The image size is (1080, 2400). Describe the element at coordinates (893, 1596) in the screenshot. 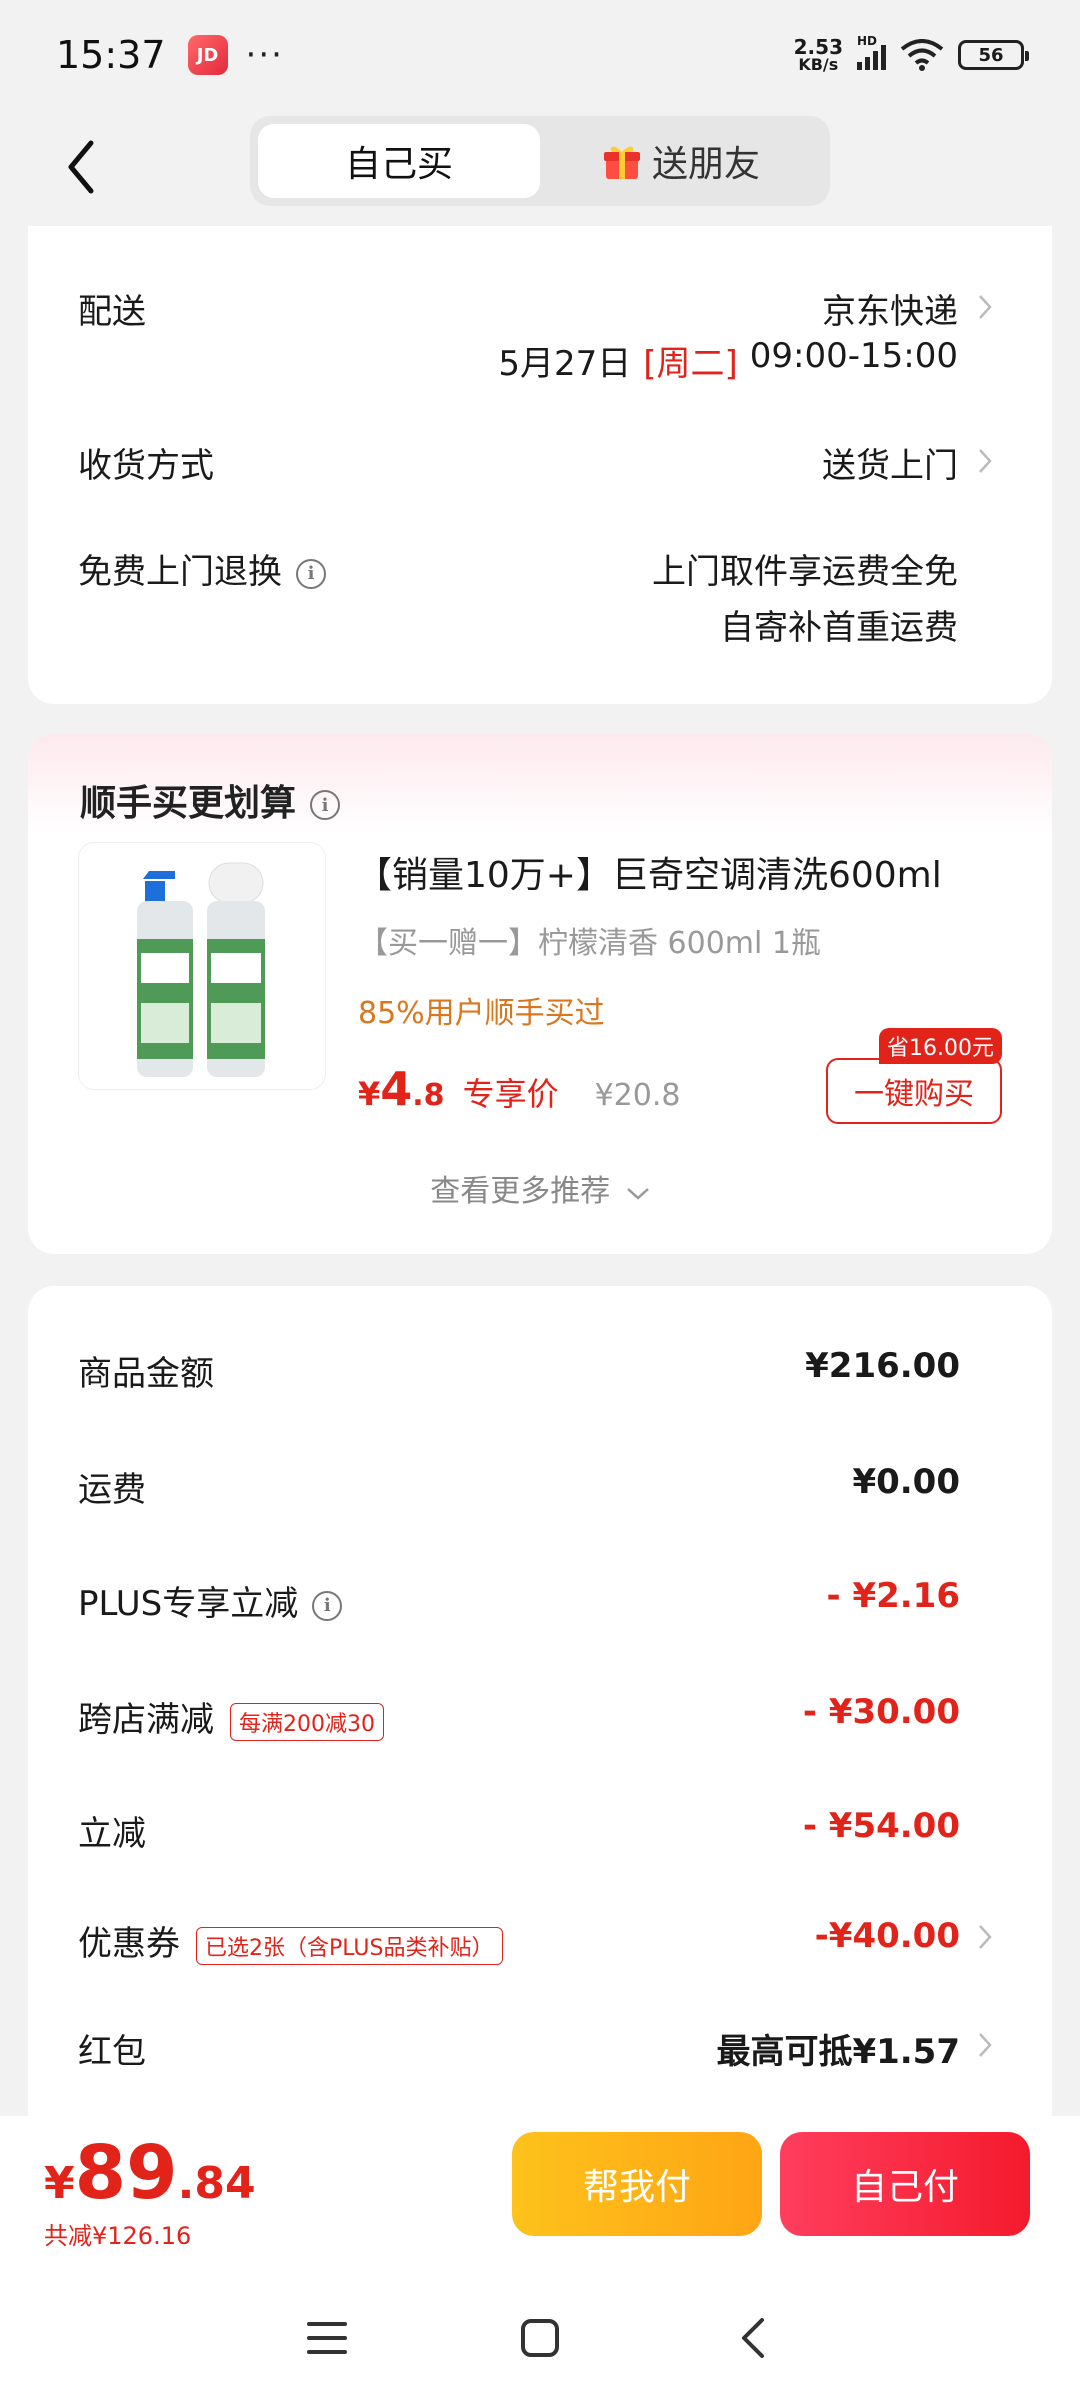

I see `plus-discount-value: - ¥2.16` at that location.